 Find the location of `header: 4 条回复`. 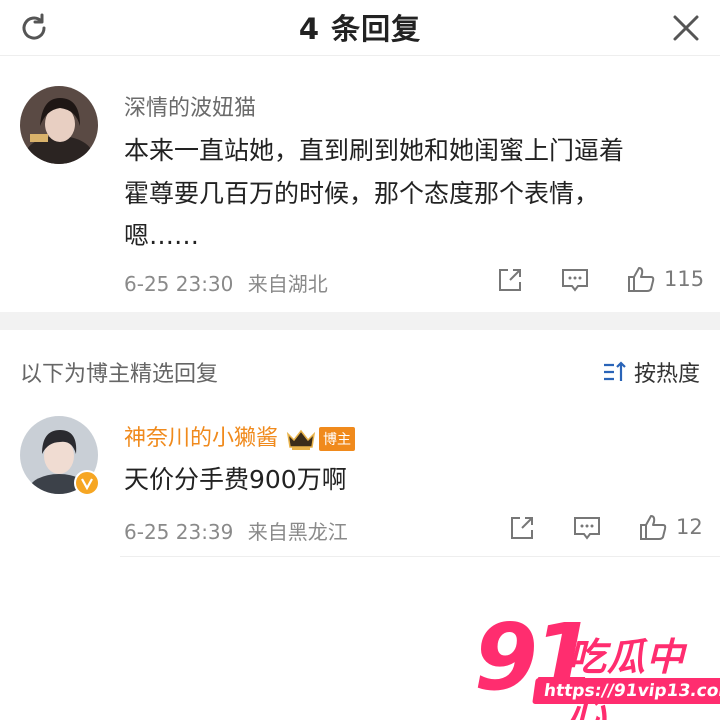

header: 4 条回复 is located at coordinates (360, 28).